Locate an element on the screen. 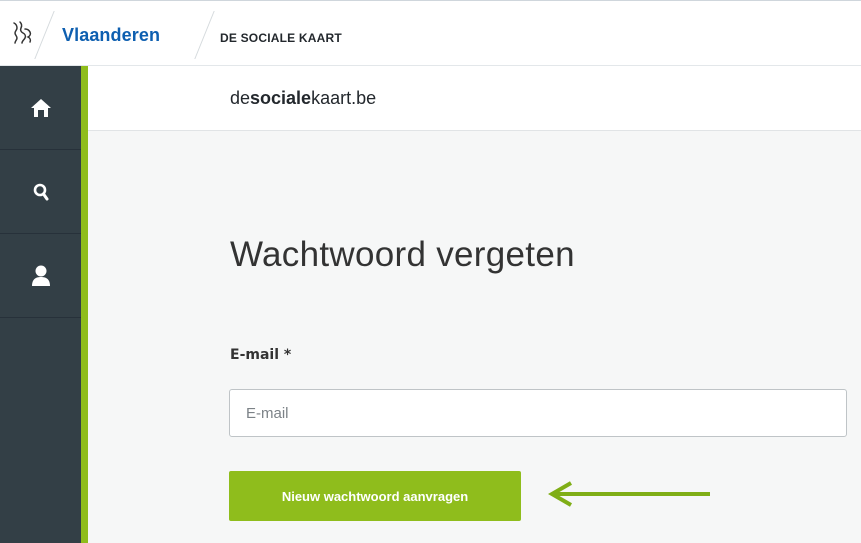 The height and width of the screenshot is (543, 861). email-field is located at coordinates (538, 413).